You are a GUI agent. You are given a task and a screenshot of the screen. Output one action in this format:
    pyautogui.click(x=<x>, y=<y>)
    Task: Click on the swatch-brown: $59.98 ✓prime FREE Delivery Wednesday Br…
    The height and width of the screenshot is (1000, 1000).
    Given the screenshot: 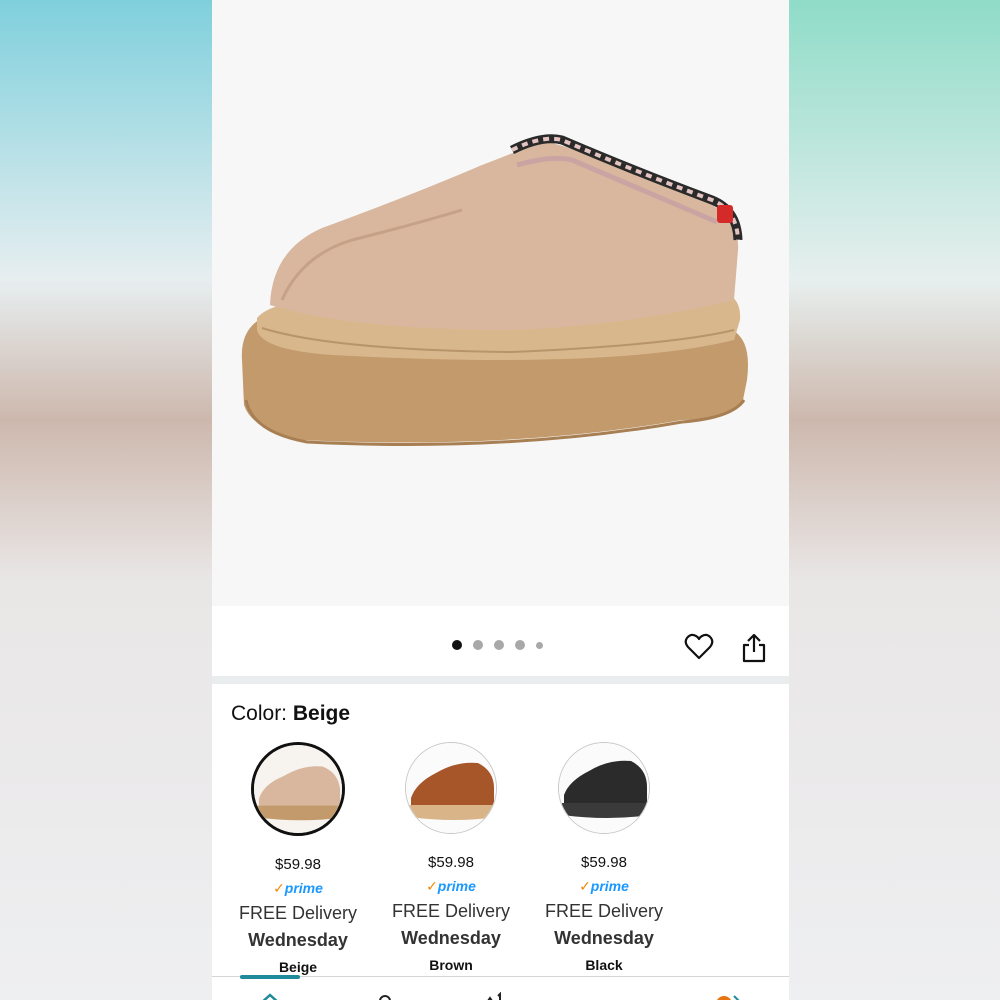 What is the action you would take?
    pyautogui.click(x=451, y=857)
    